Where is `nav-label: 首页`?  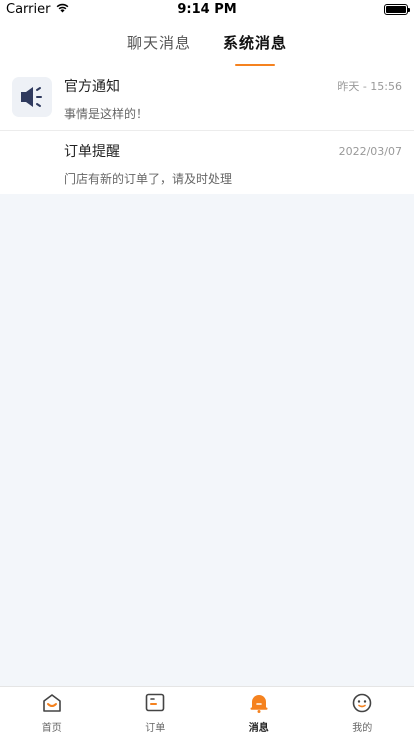
nav-label: 首页 is located at coordinates (51, 728).